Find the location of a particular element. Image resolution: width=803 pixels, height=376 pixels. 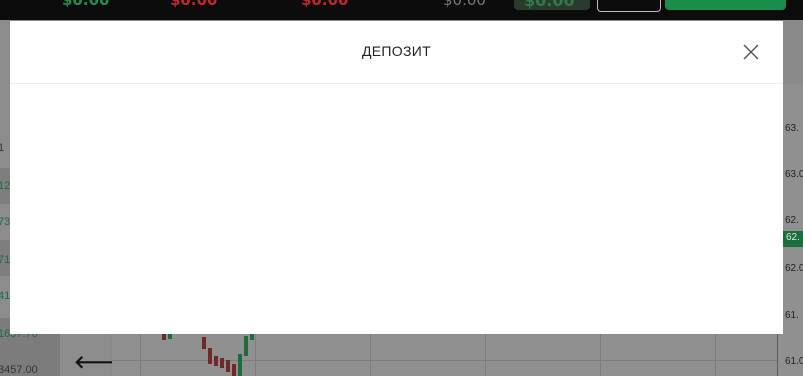

withdraw-button is located at coordinates (629, 6).